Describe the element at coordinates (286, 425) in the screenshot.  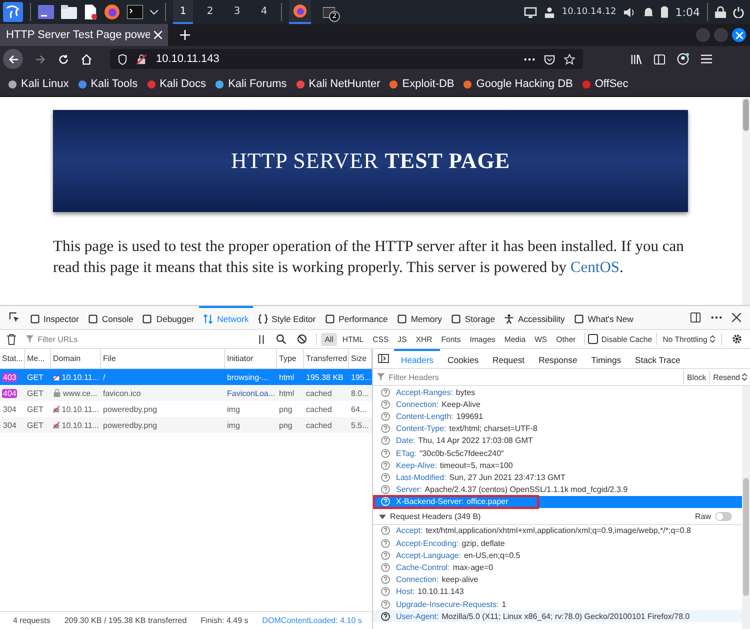
I see `table-cell-text: png` at that location.